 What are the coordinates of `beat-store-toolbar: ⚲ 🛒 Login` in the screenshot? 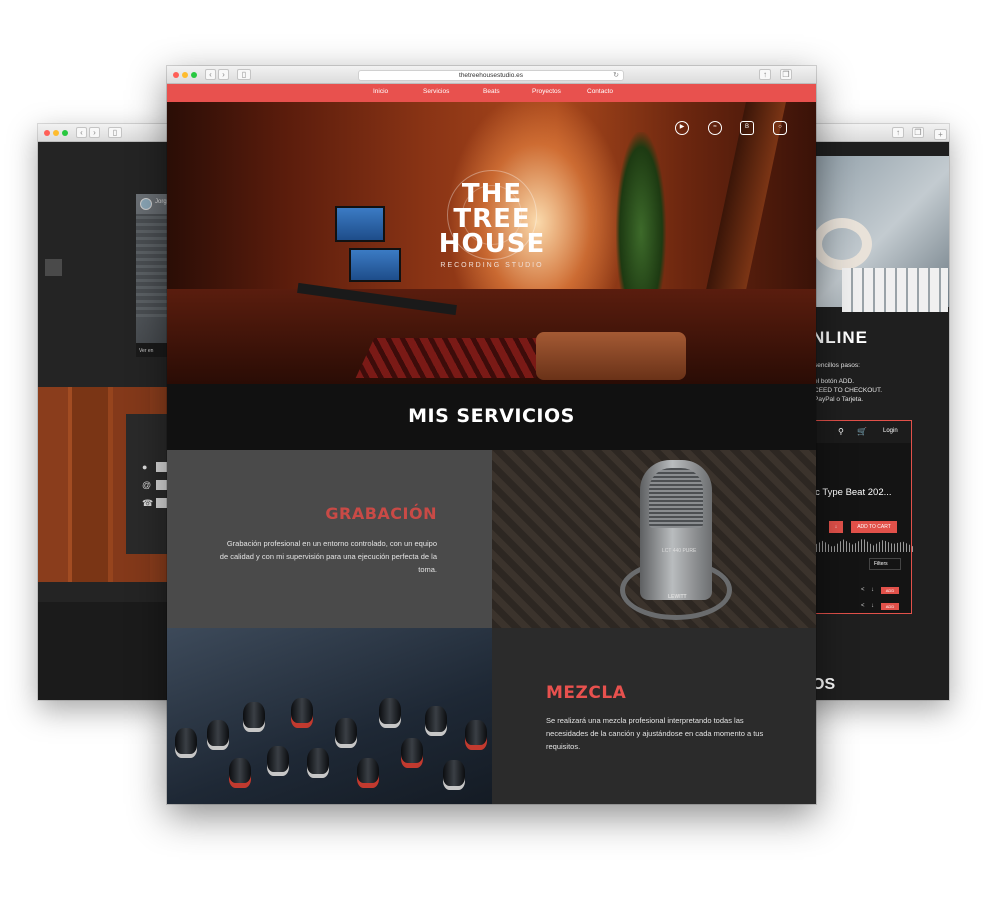 It's located at (862, 432).